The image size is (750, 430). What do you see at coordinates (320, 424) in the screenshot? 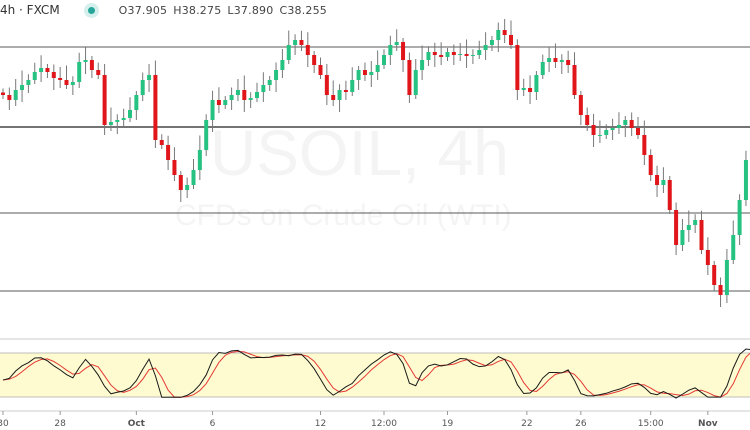
I see `x-tick-label: 12` at bounding box center [320, 424].